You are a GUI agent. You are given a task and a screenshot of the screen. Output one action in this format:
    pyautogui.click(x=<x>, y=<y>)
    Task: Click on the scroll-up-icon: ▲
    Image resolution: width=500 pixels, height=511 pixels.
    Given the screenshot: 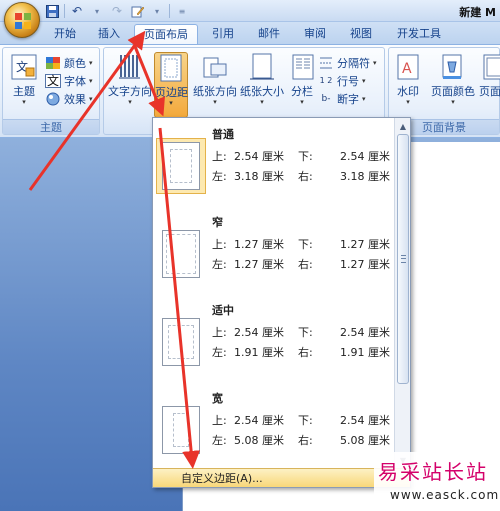 What is the action you would take?
    pyautogui.click(x=403, y=126)
    